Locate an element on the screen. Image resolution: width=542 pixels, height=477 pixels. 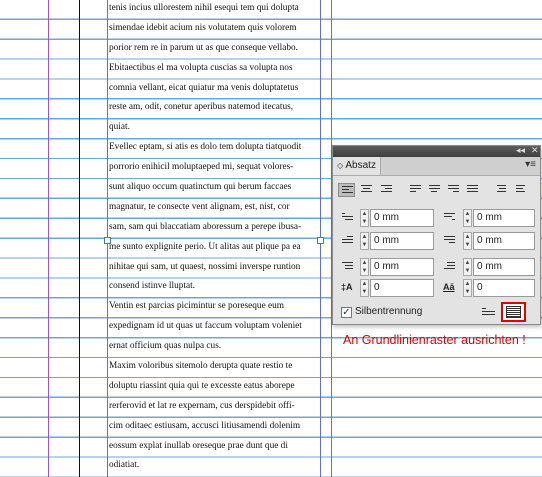
space-before-field: 0 mm is located at coordinates (402, 267).